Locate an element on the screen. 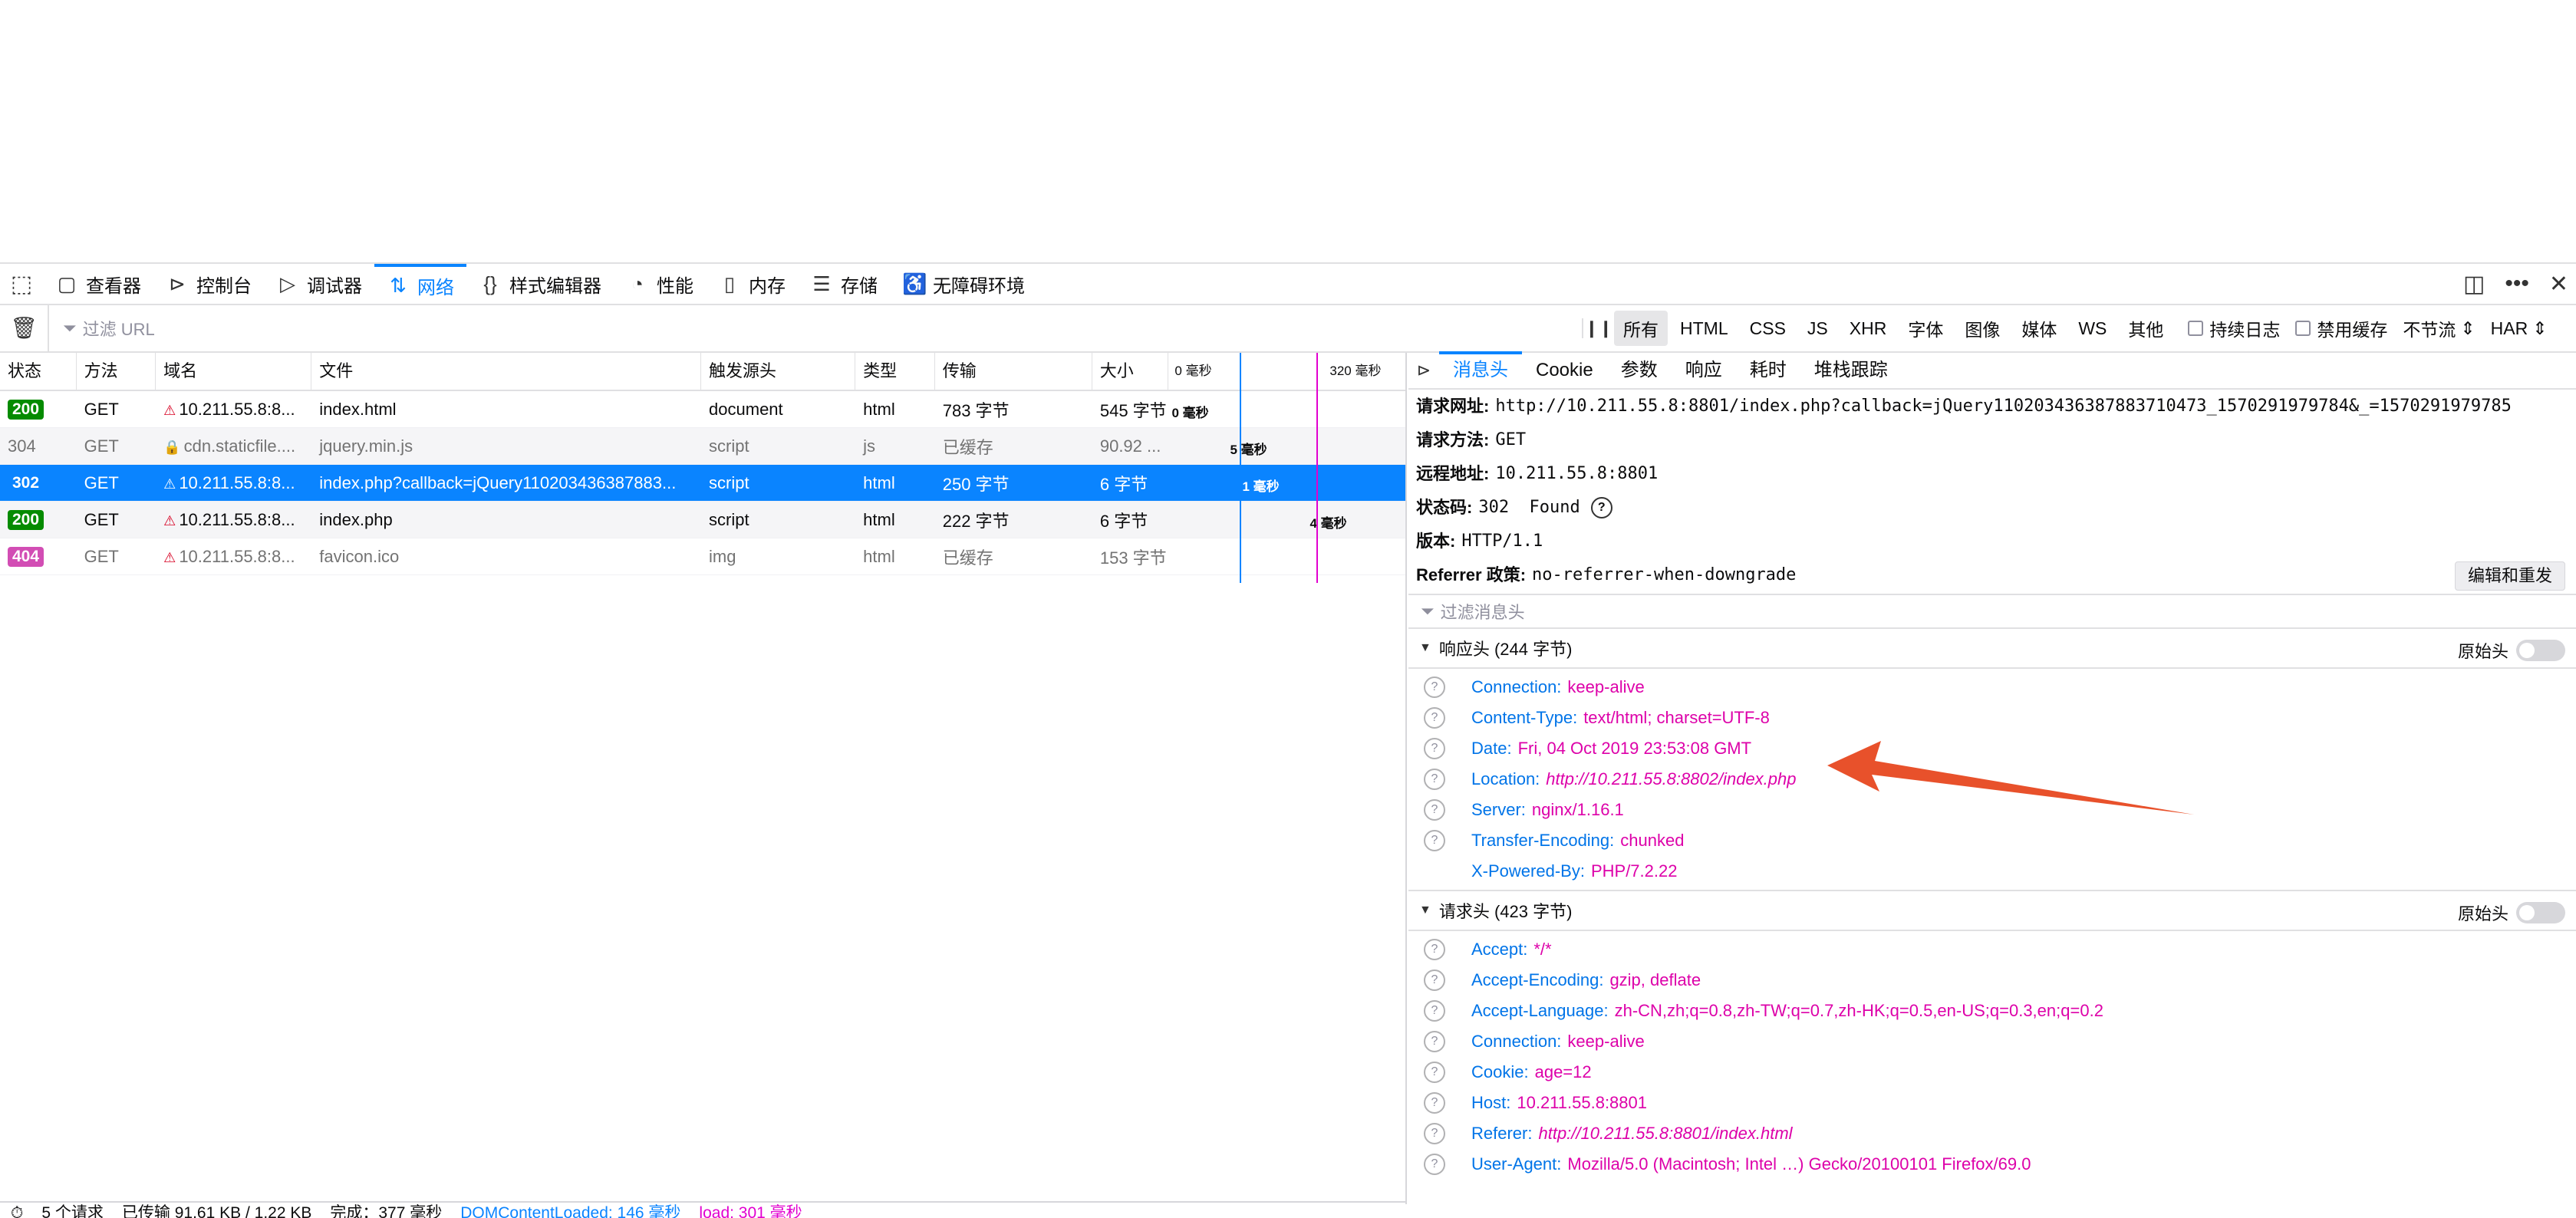  header-row: ? Accept-Encoding: gzip, deflate is located at coordinates (1992, 980).